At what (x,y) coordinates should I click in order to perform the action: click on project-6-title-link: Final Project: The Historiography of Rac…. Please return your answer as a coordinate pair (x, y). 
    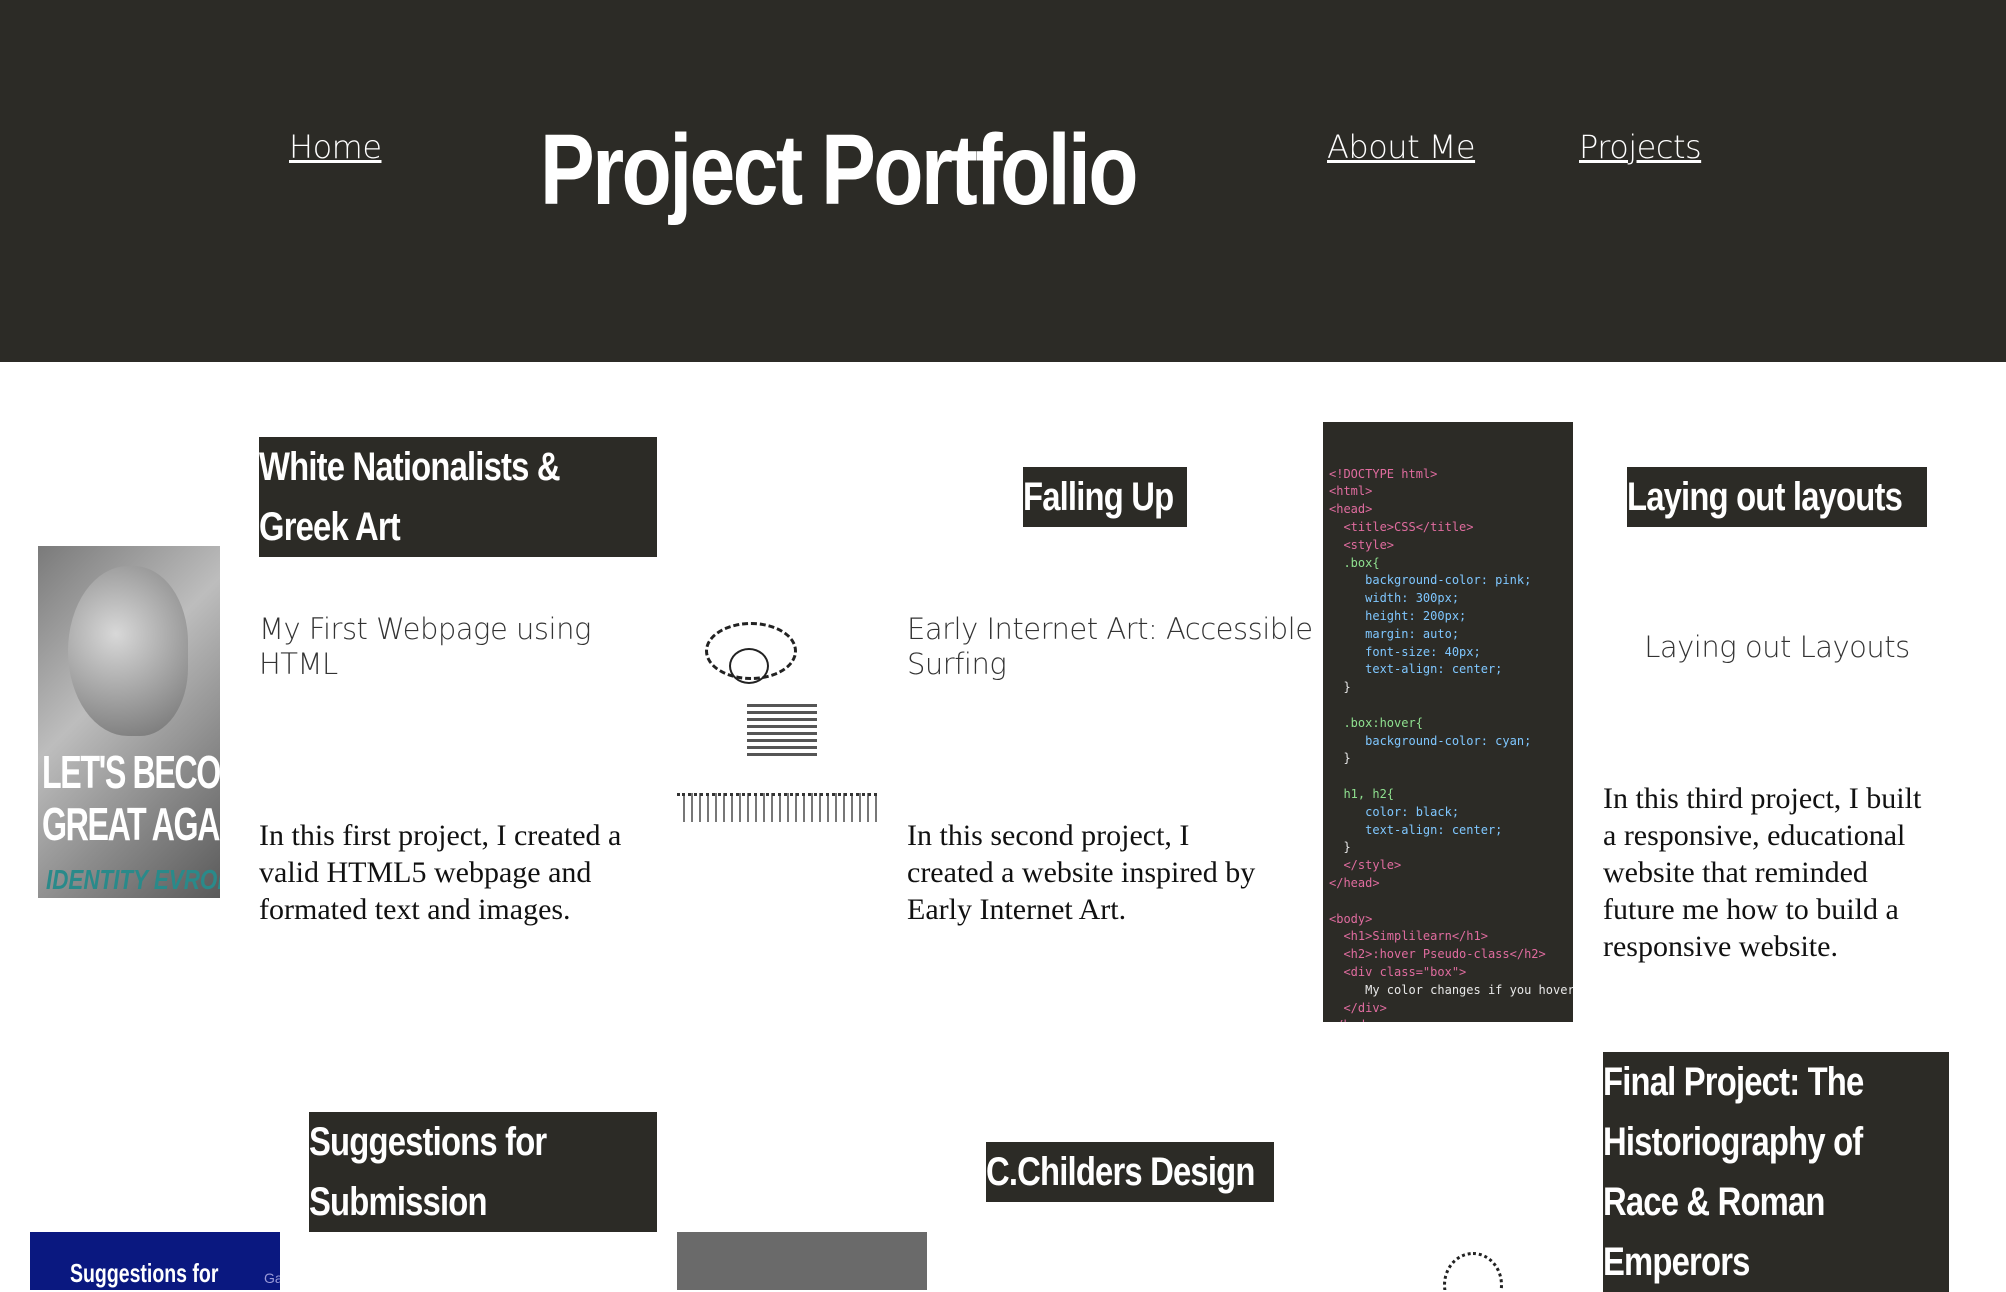
    Looking at the image, I should click on (1776, 1172).